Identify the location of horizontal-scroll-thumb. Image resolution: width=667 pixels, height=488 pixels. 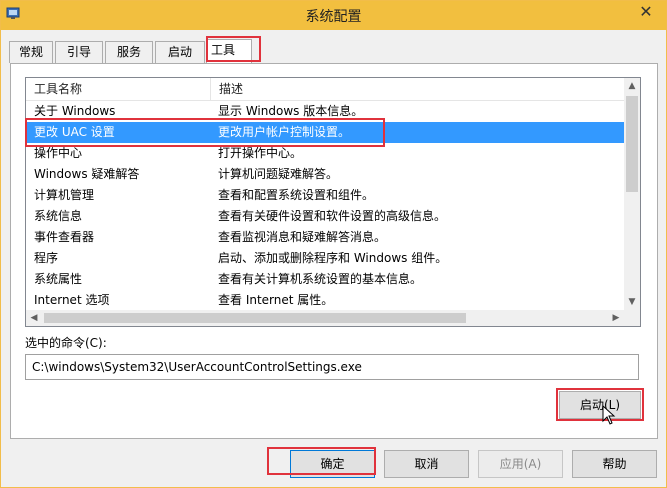
(255, 318).